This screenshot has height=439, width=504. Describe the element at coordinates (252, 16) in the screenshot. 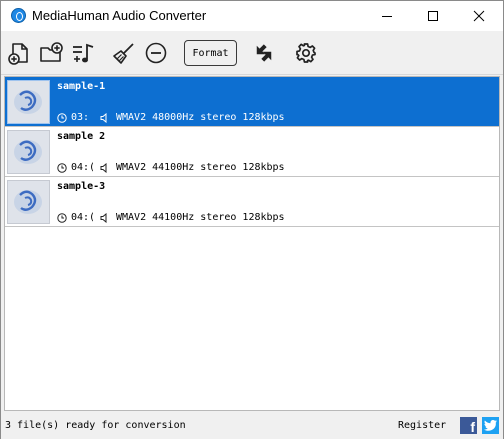

I see `title-bar: MediaHuman Audio Converter` at that location.